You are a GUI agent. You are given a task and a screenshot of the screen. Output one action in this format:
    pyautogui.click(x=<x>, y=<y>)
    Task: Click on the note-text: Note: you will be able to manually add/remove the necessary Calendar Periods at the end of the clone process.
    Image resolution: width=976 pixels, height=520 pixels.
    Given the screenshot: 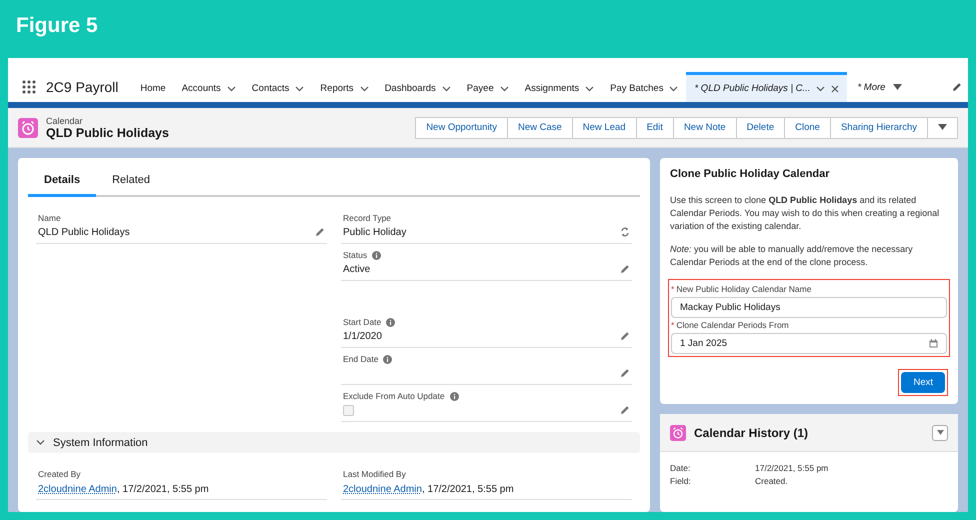 What is the action you would take?
    pyautogui.click(x=792, y=256)
    